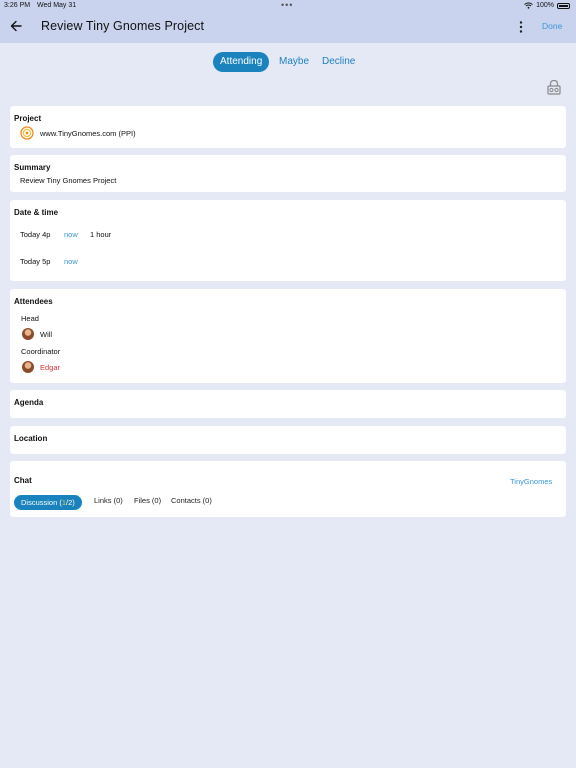  I want to click on tab-contacts: Contacts (0), so click(191, 500).